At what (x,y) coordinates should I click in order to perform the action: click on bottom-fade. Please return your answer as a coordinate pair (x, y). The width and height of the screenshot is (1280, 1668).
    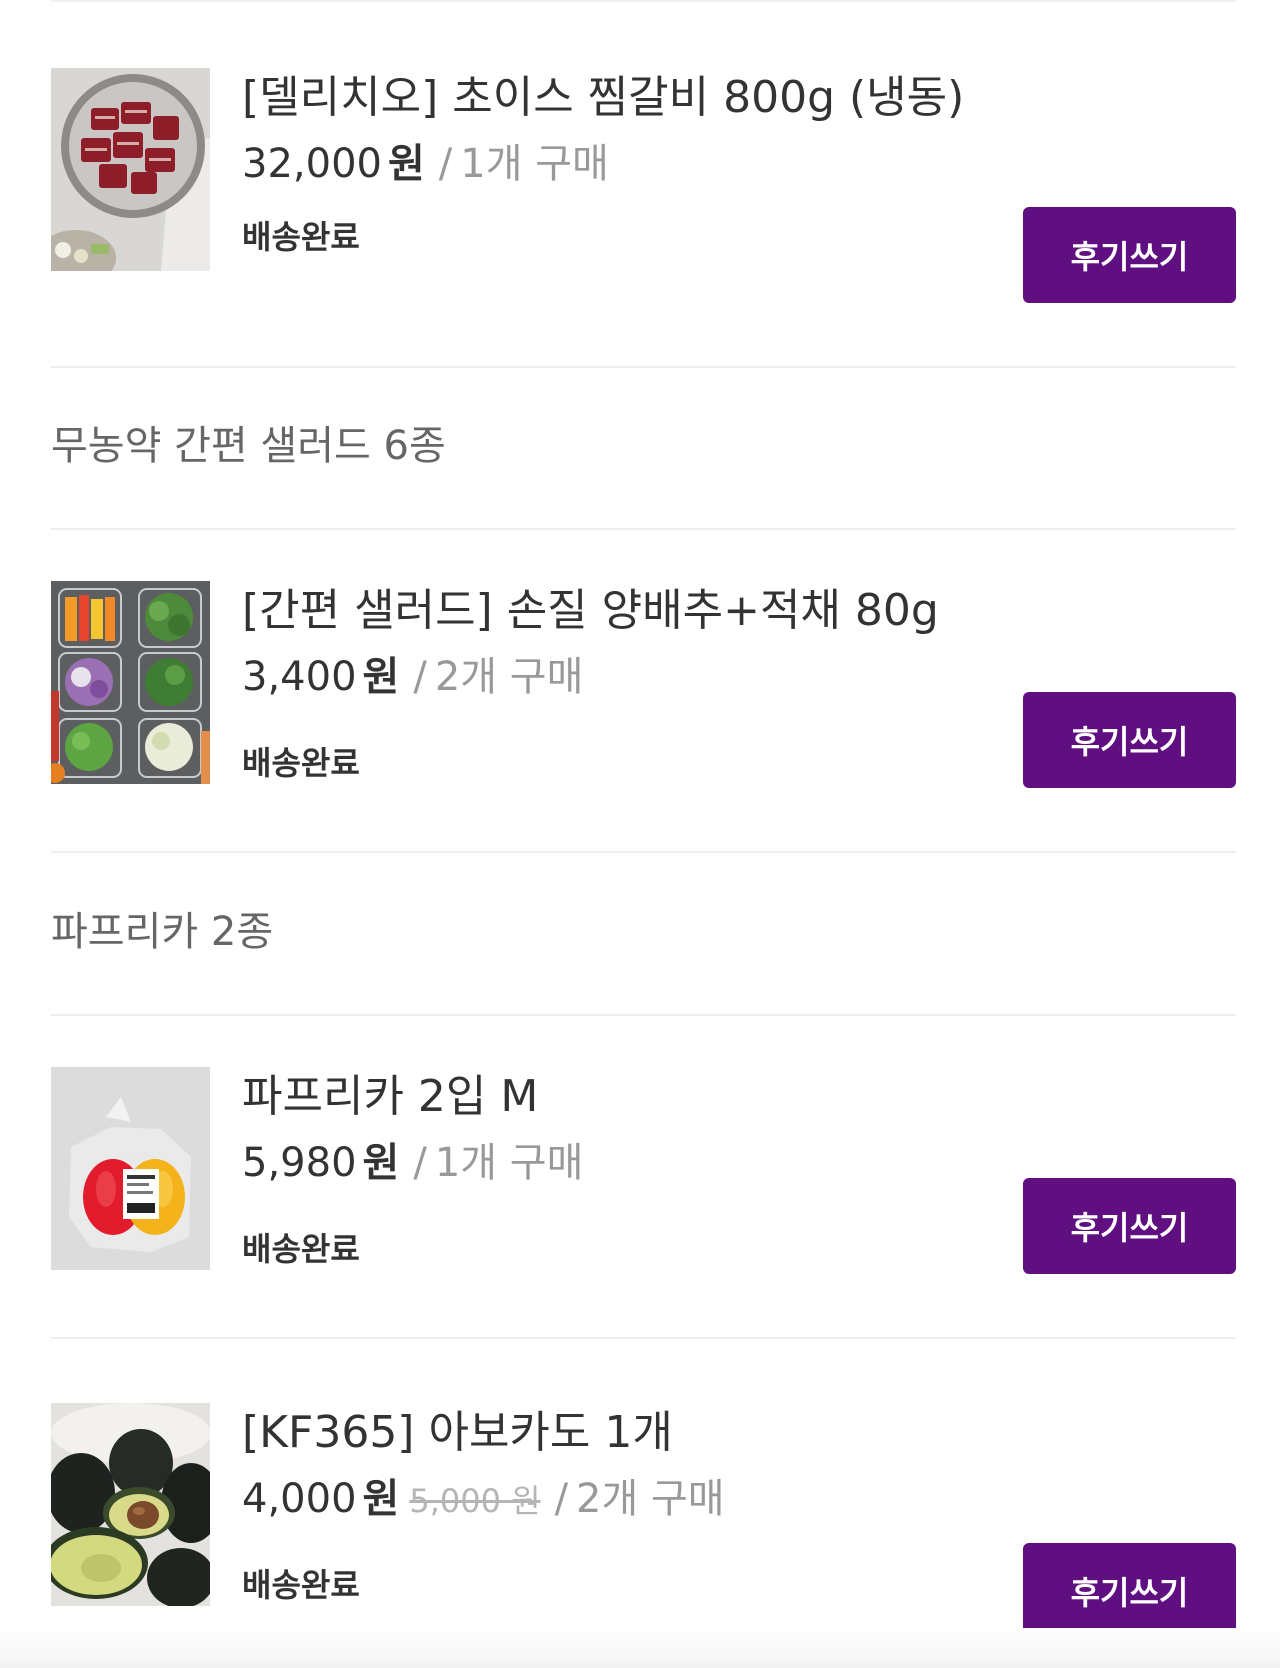
    Looking at the image, I should click on (640, 1648).